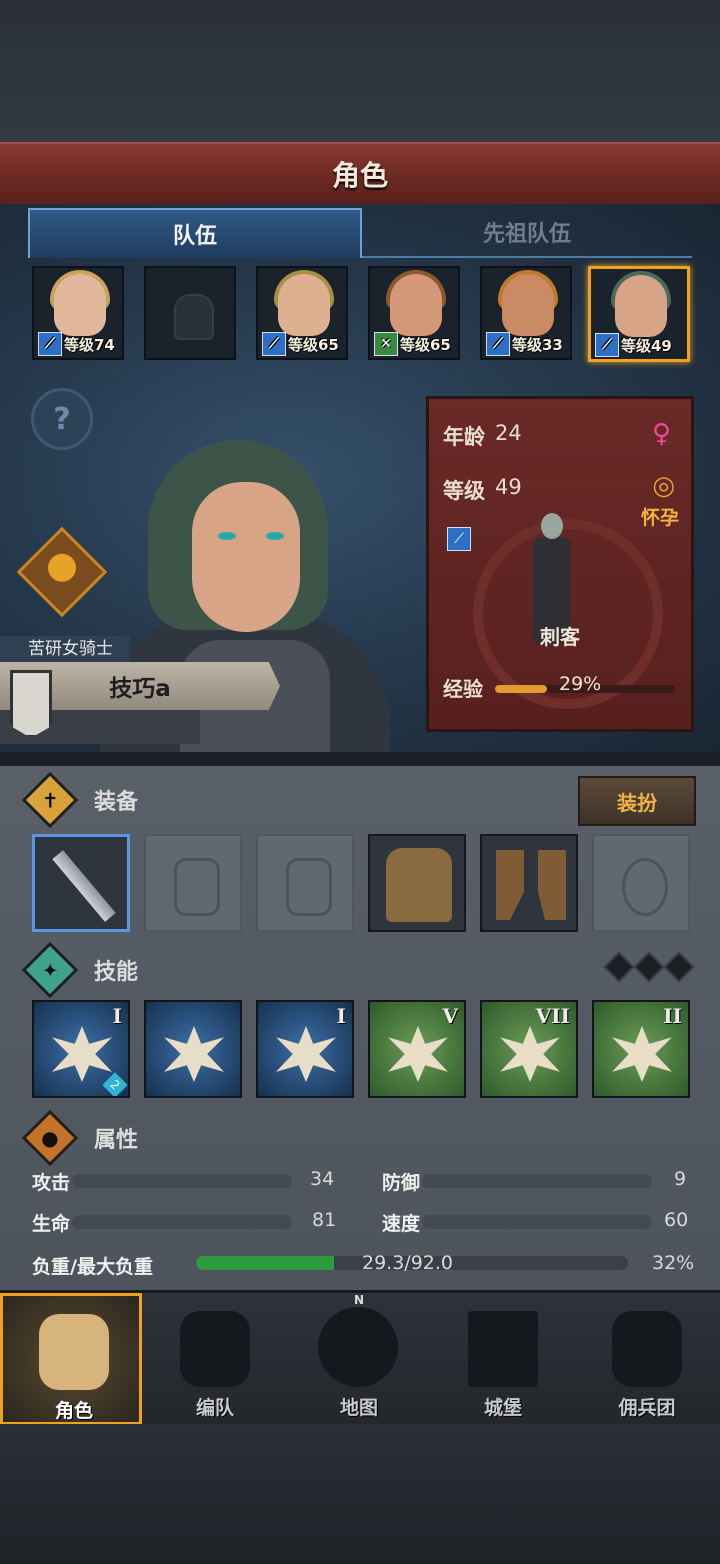  I want to click on help-button: ?, so click(62, 419).